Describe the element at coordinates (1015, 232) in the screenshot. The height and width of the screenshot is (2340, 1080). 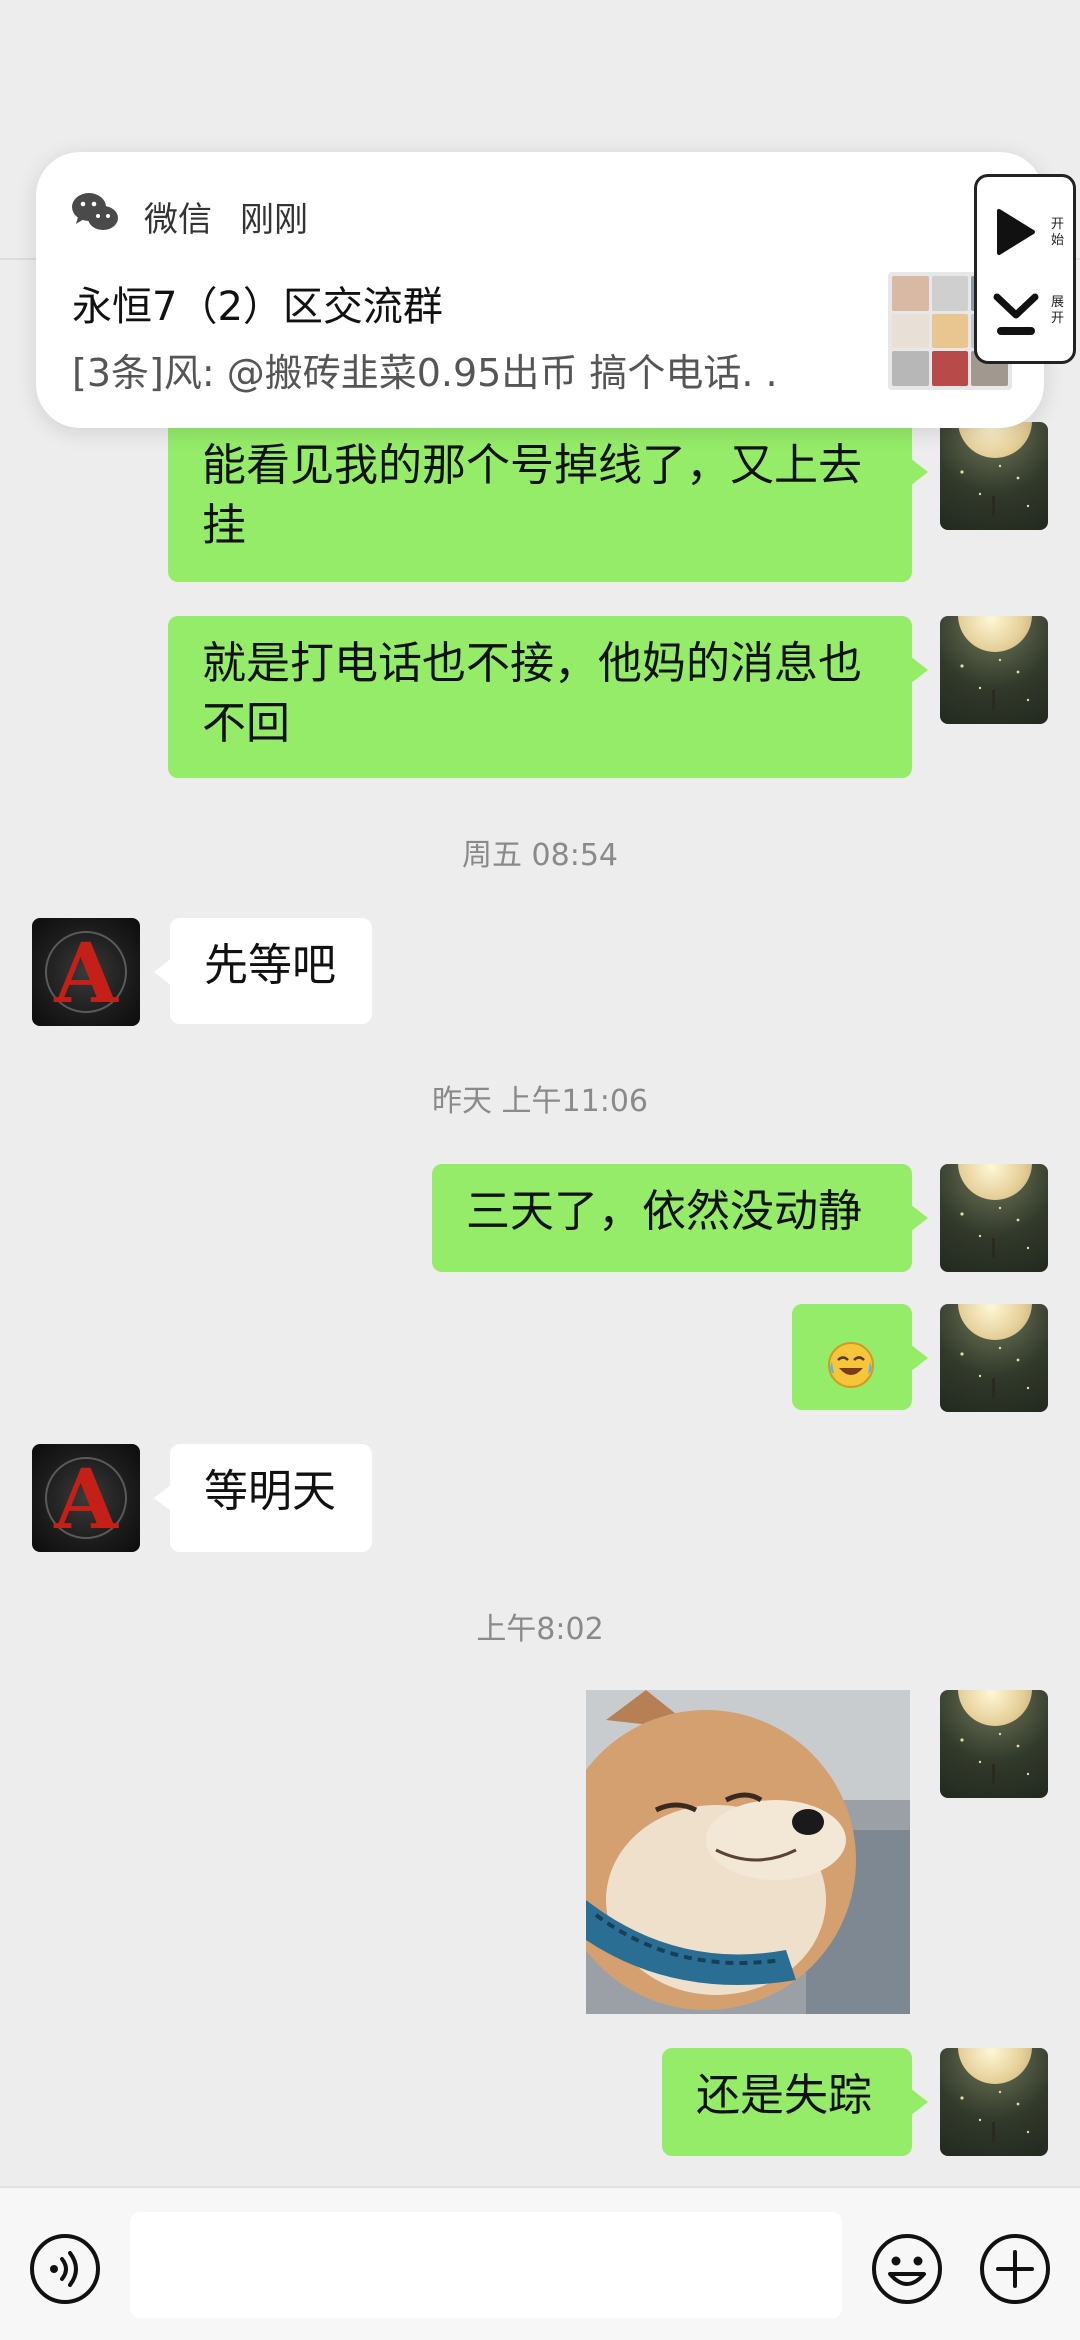
I see `play-icon` at that location.